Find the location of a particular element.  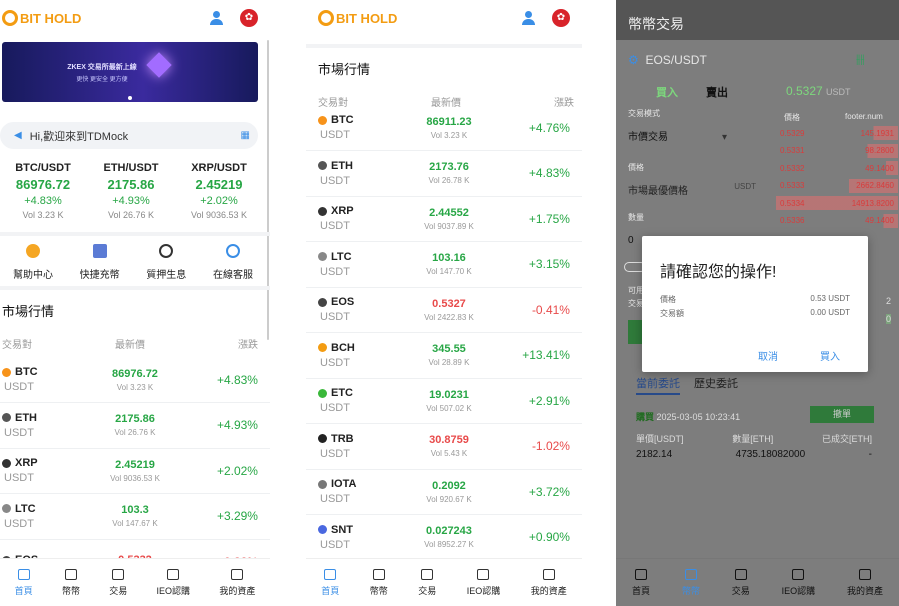

dialog-cancel-button: 取消 is located at coordinates (768, 355).